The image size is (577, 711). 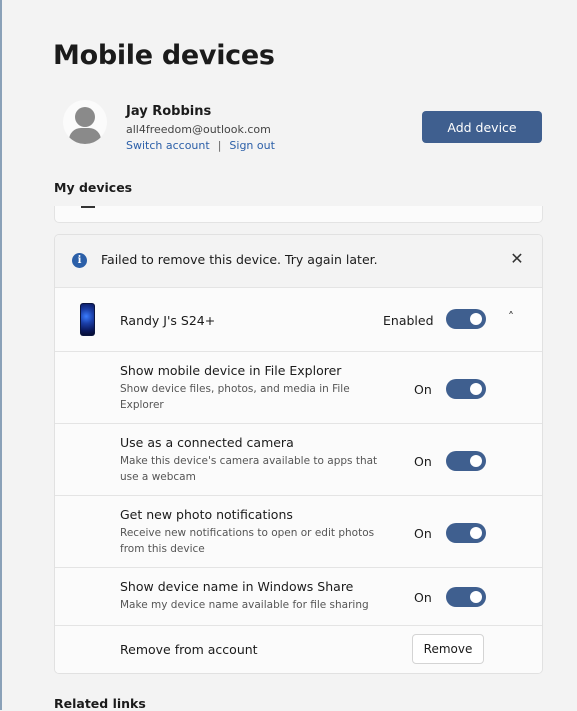 I want to click on device-enabled-toggle, so click(x=466, y=319).